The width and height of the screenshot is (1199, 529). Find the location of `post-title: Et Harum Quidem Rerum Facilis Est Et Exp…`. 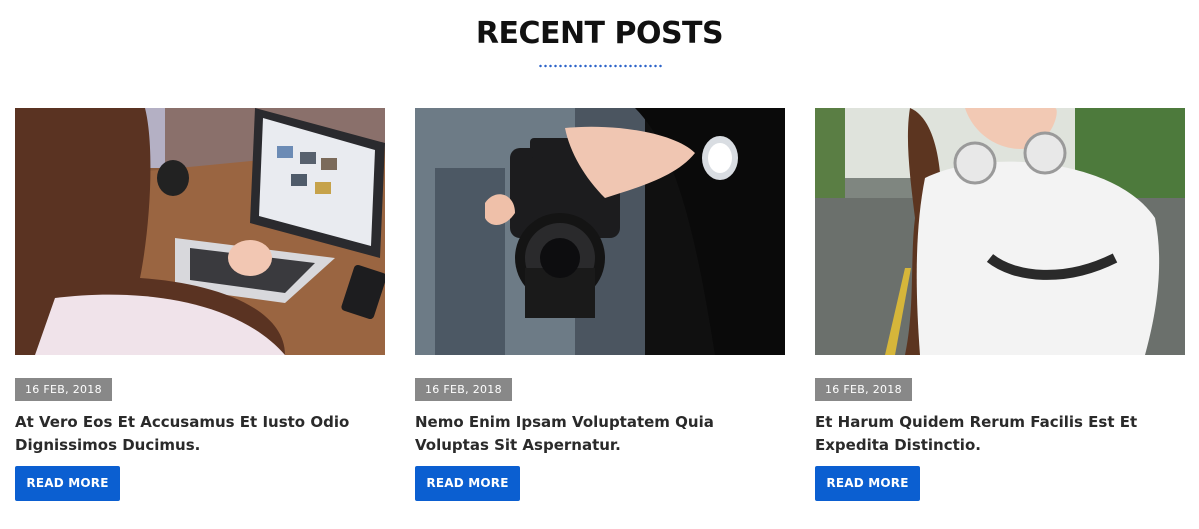

post-title: Et Harum Quidem Rerum Facilis Est Et Exp… is located at coordinates (1000, 434).